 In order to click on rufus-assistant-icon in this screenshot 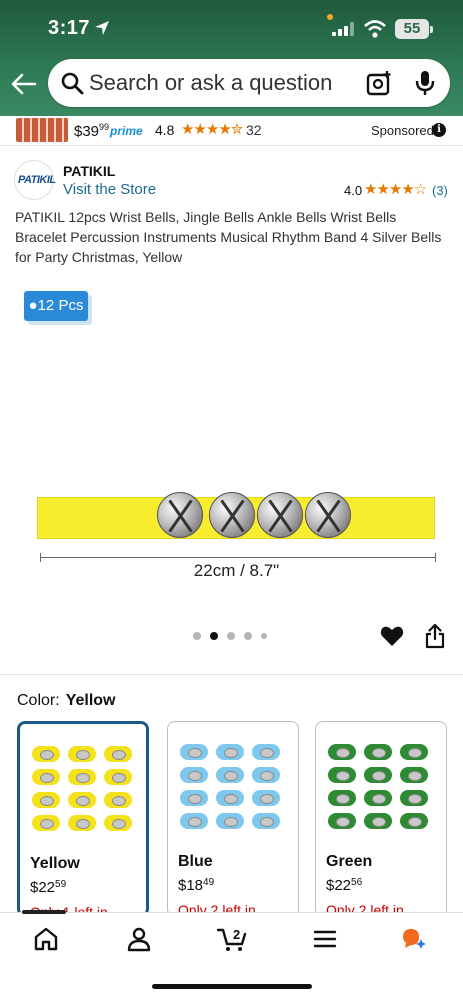, I will do `click(414, 939)`.